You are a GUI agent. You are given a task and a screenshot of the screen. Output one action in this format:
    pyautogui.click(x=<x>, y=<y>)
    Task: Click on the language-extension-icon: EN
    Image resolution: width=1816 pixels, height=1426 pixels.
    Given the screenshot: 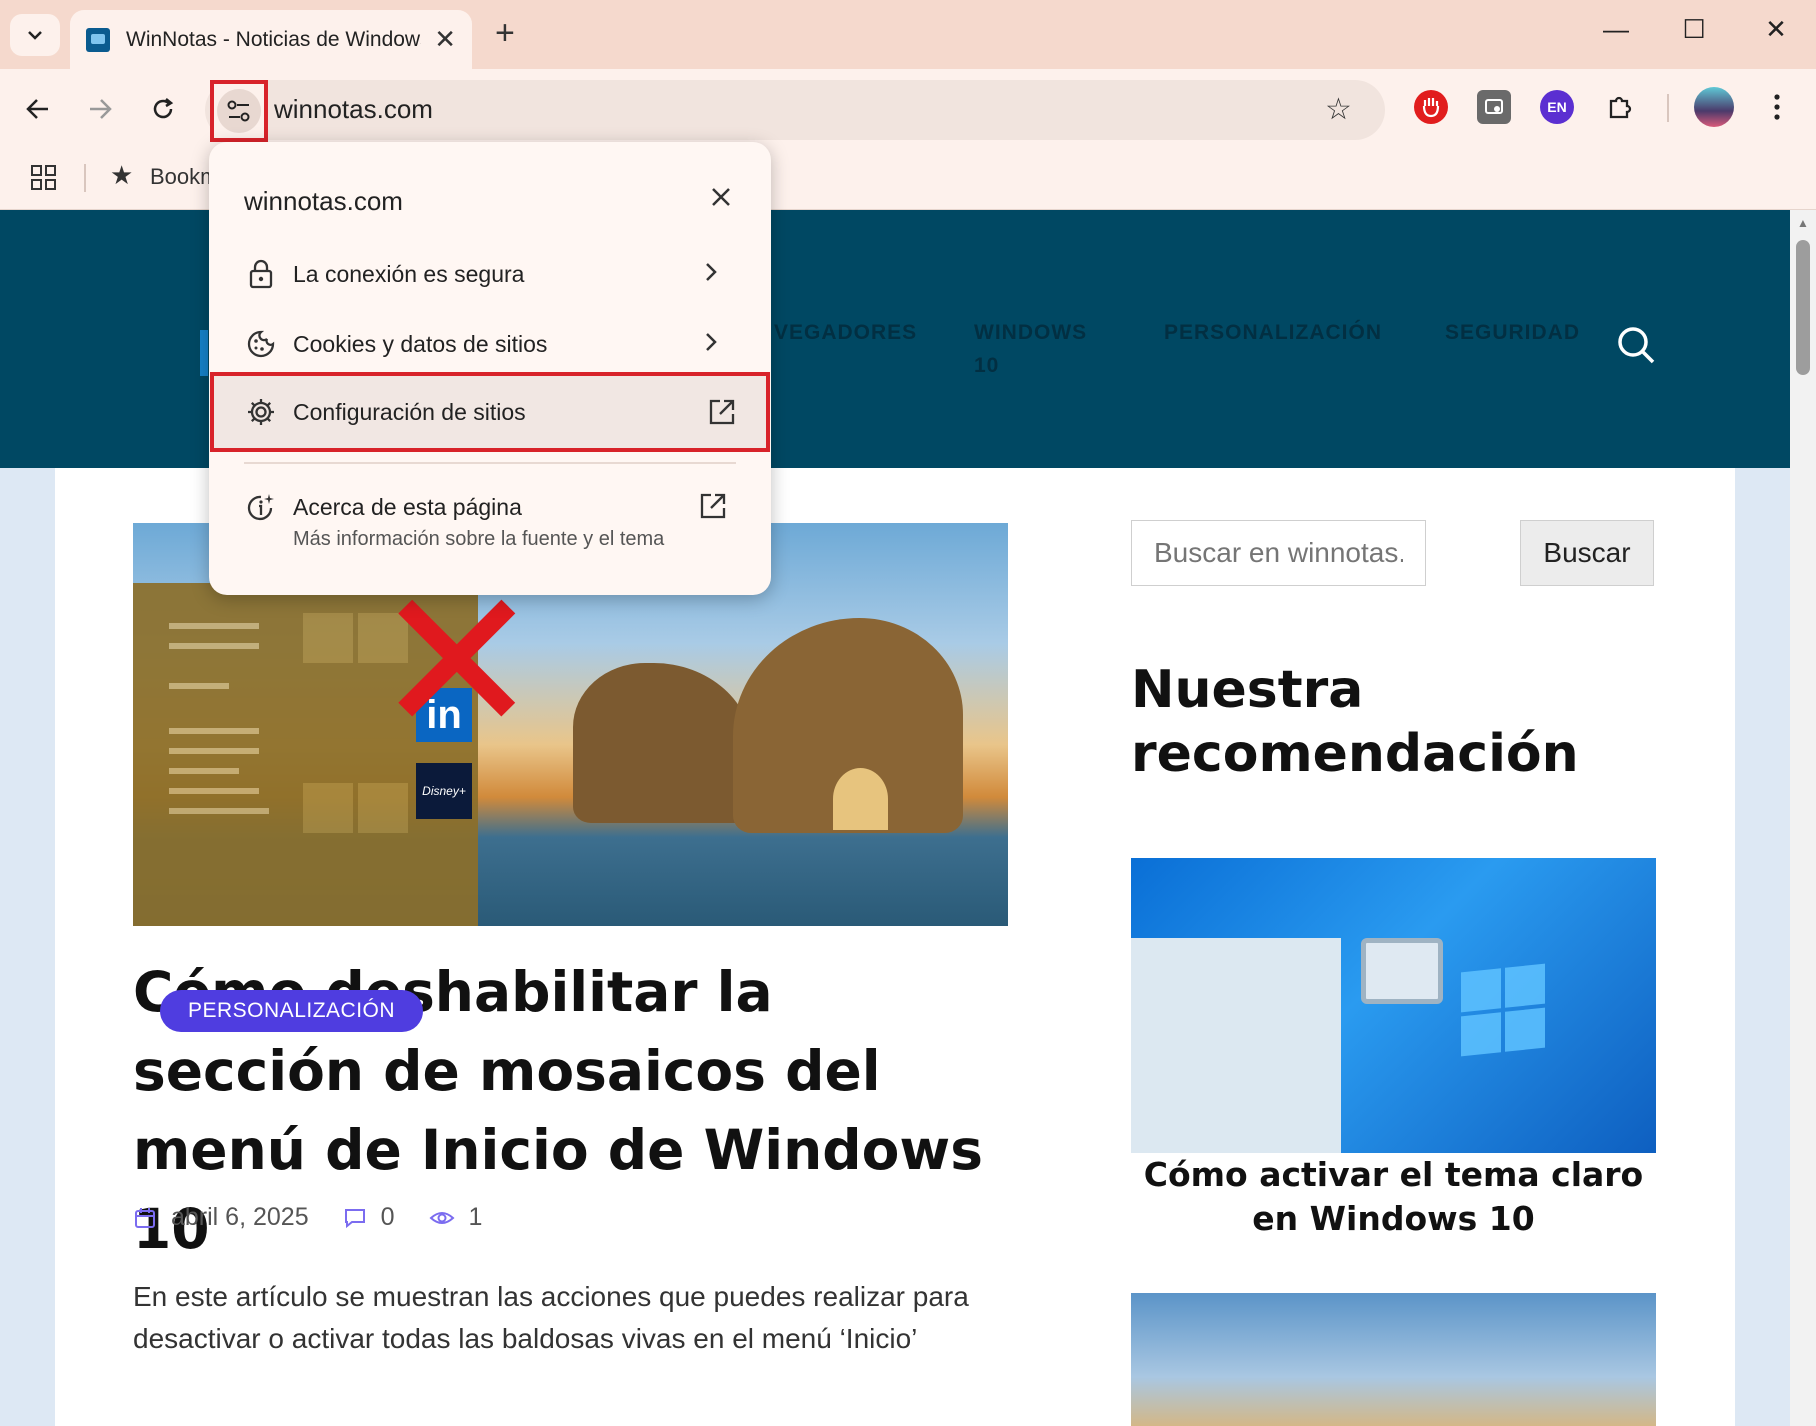 What is the action you would take?
    pyautogui.click(x=1557, y=107)
    